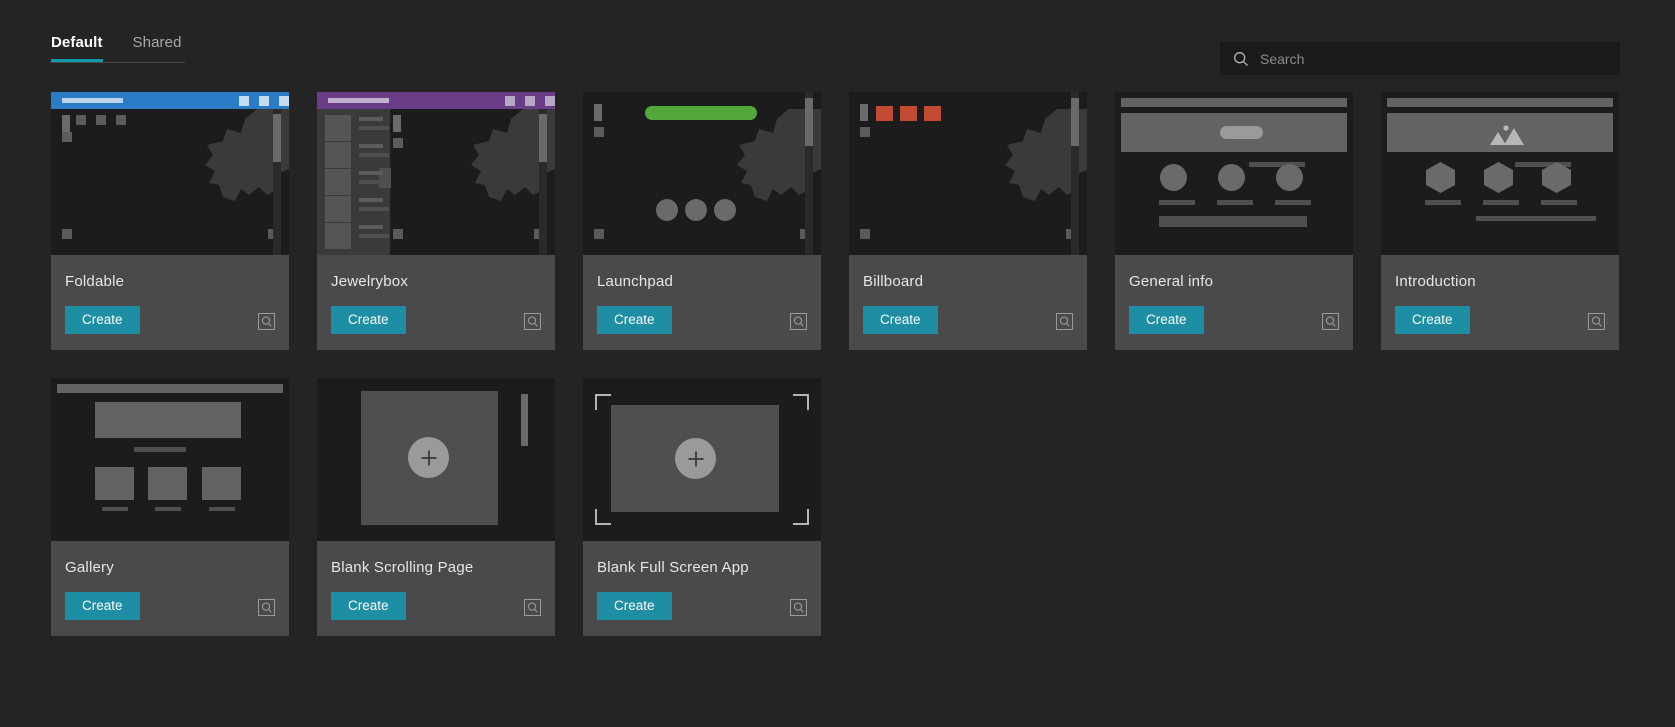 The height and width of the screenshot is (727, 1675). What do you see at coordinates (1556, 180) in the screenshot?
I see `hexagon-shape` at bounding box center [1556, 180].